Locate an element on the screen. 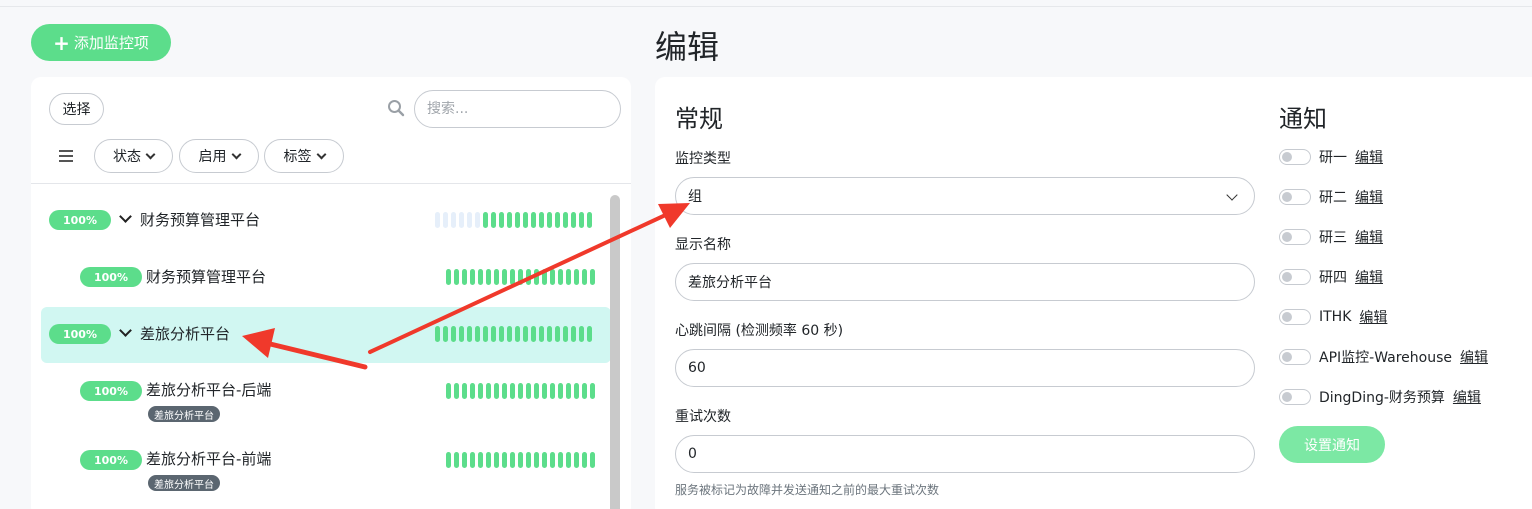  display-name-input: 差旅分析平台 is located at coordinates (965, 282).